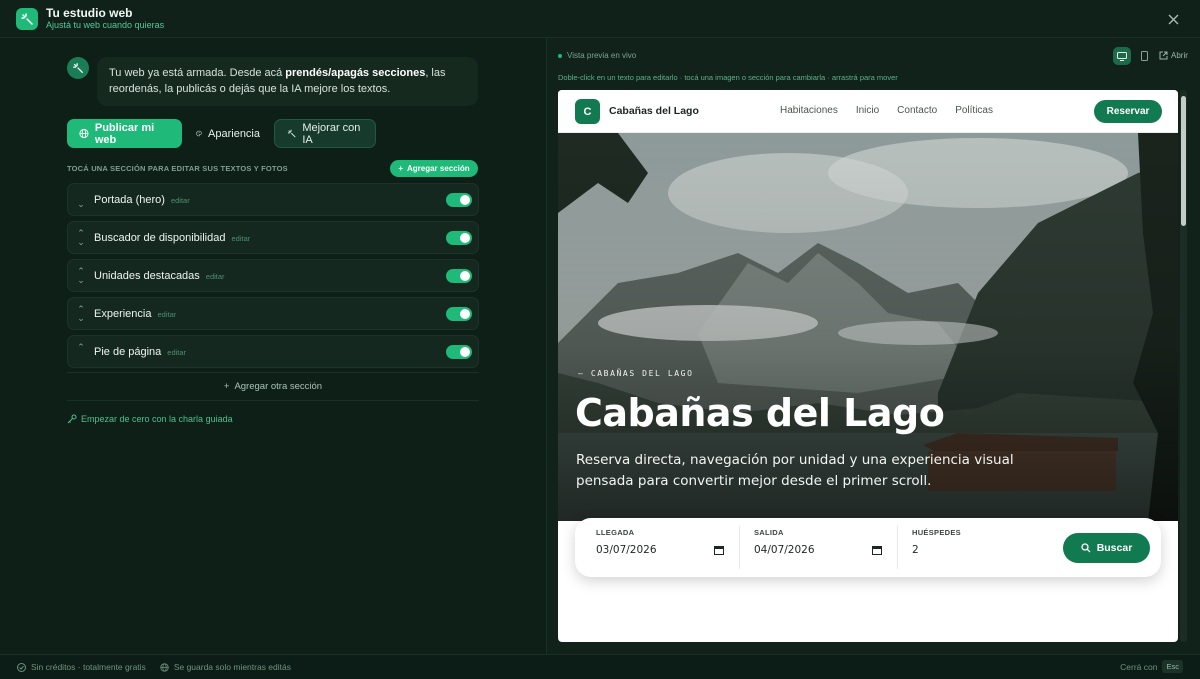 The image size is (1200, 679). What do you see at coordinates (434, 168) in the screenshot?
I see `add-section-button: + Agregar sección` at bounding box center [434, 168].